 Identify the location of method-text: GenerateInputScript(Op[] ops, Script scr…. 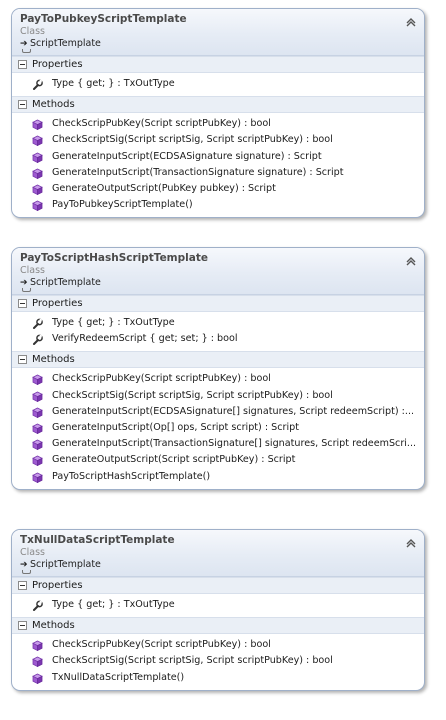
(175, 427).